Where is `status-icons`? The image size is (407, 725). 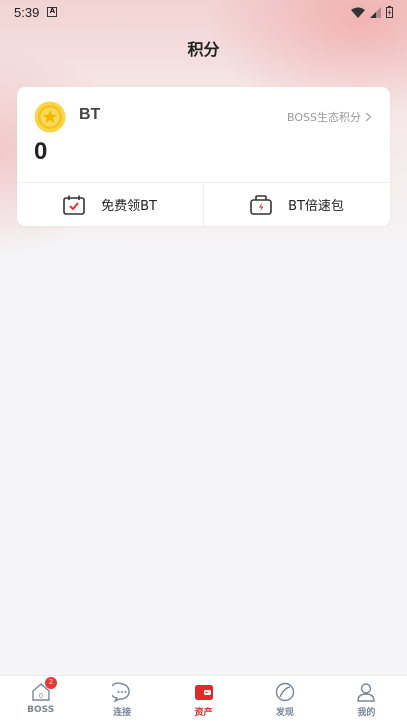
status-icons is located at coordinates (372, 12).